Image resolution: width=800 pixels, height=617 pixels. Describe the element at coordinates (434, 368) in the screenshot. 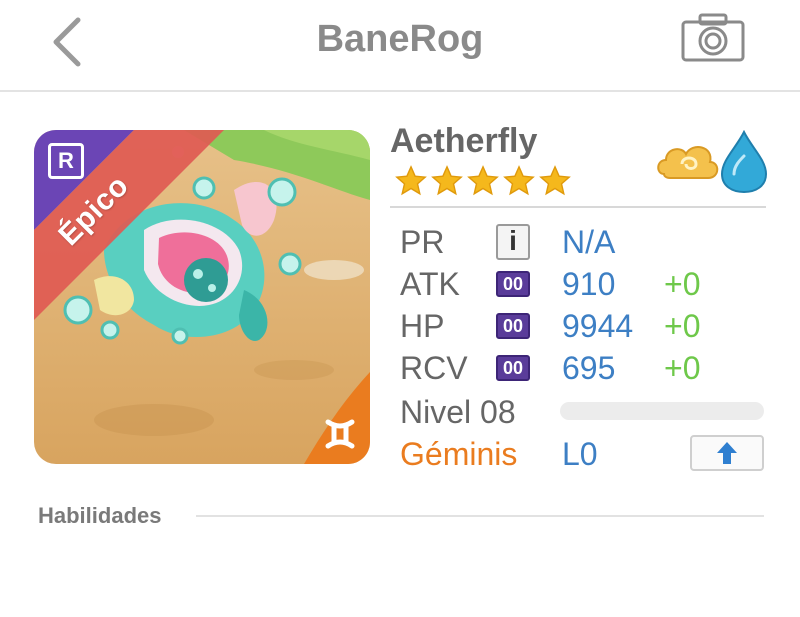

I see `stat-label: RCV` at that location.